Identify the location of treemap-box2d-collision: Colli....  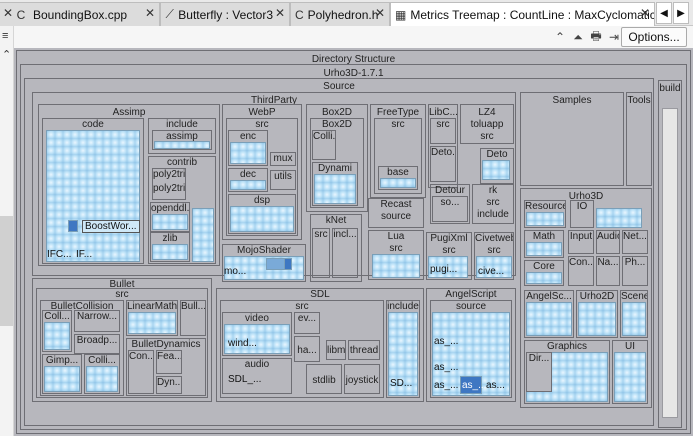
(324, 145).